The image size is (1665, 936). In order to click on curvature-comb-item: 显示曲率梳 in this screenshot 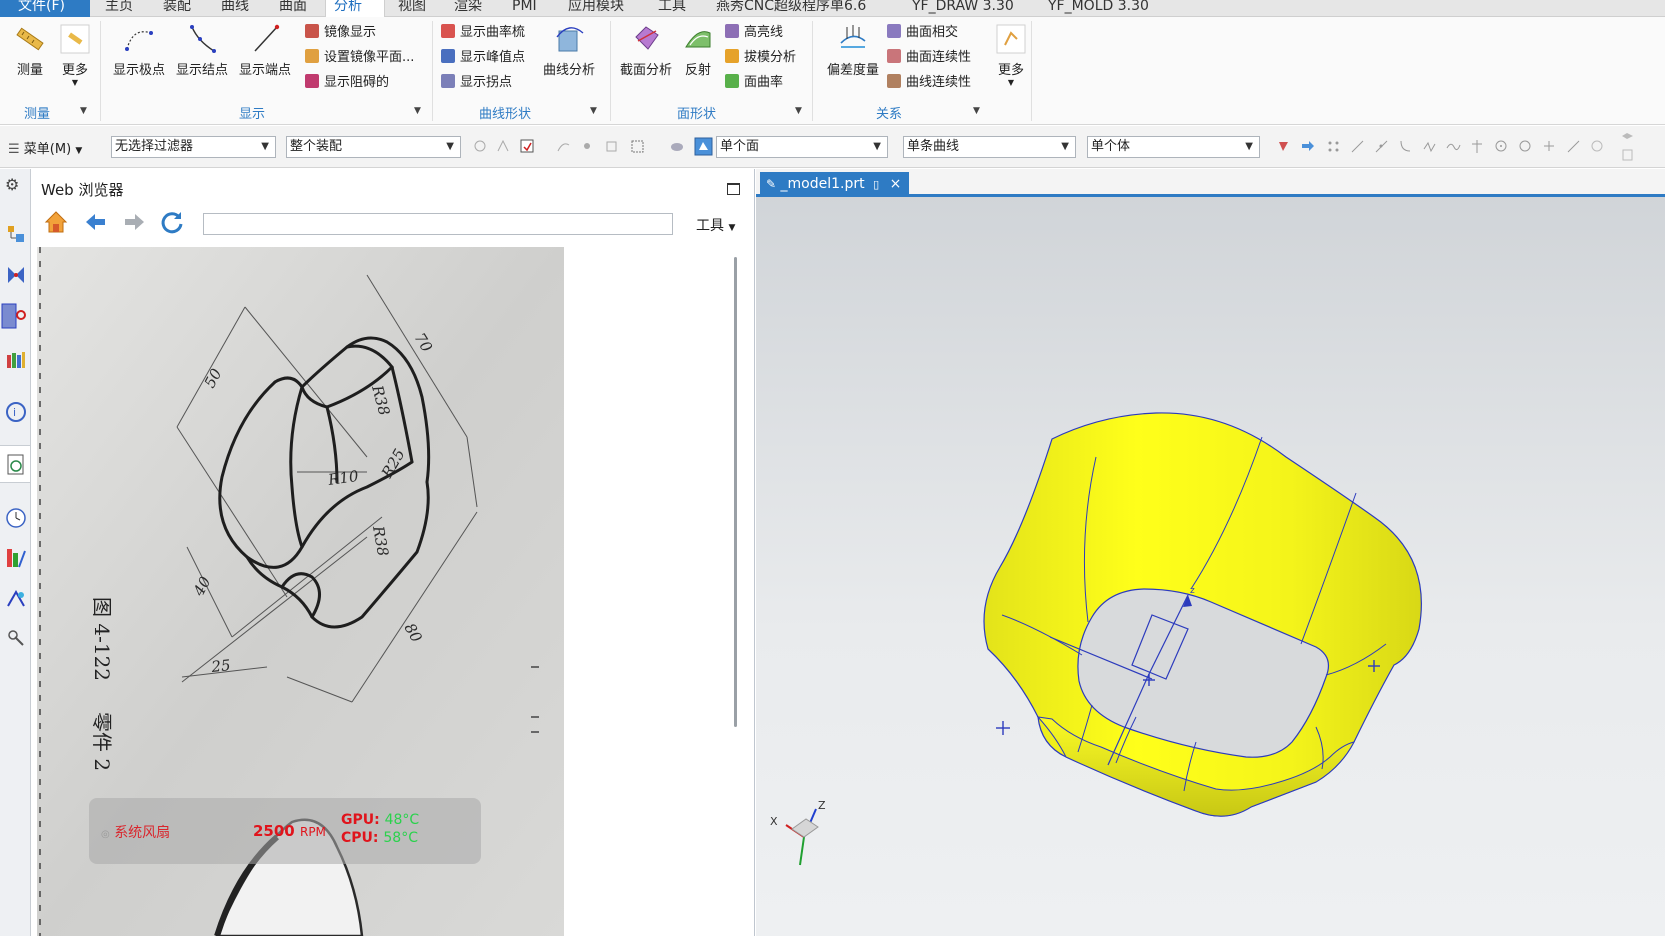, I will do `click(483, 33)`.